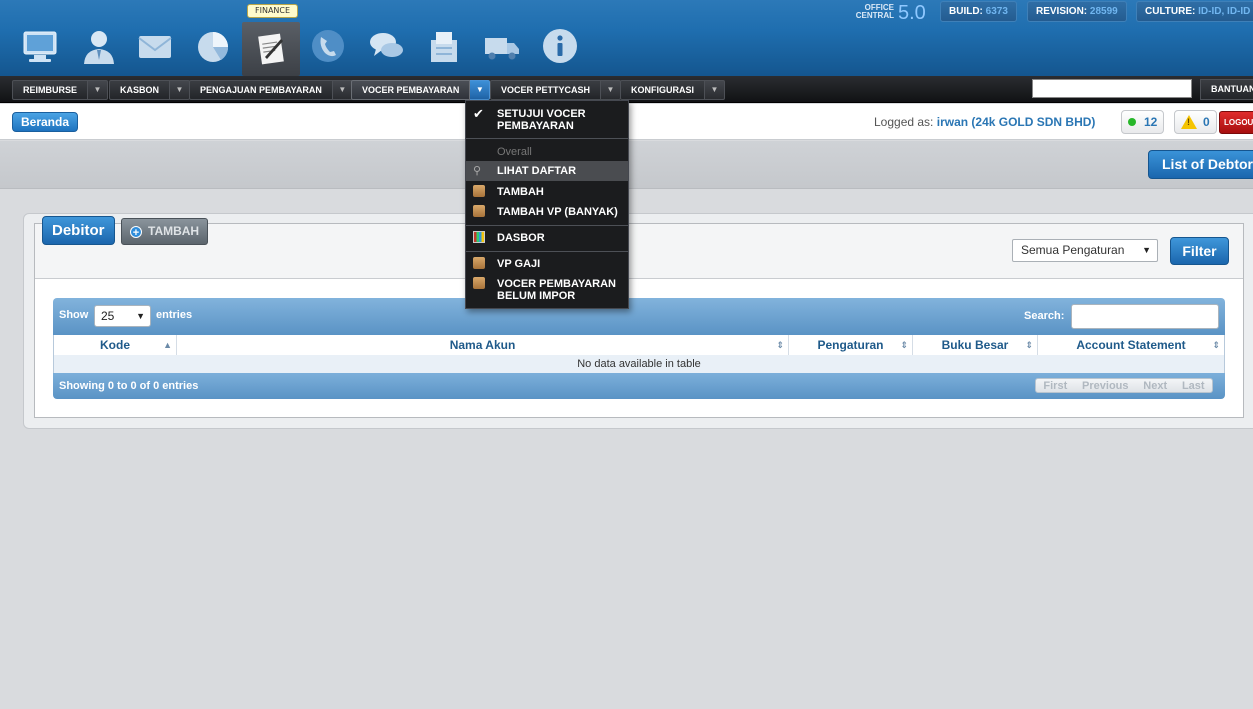 This screenshot has width=1253, height=709. I want to click on nav-vocer-pettycash: VOCER PETTYCASH ▼, so click(556, 90).